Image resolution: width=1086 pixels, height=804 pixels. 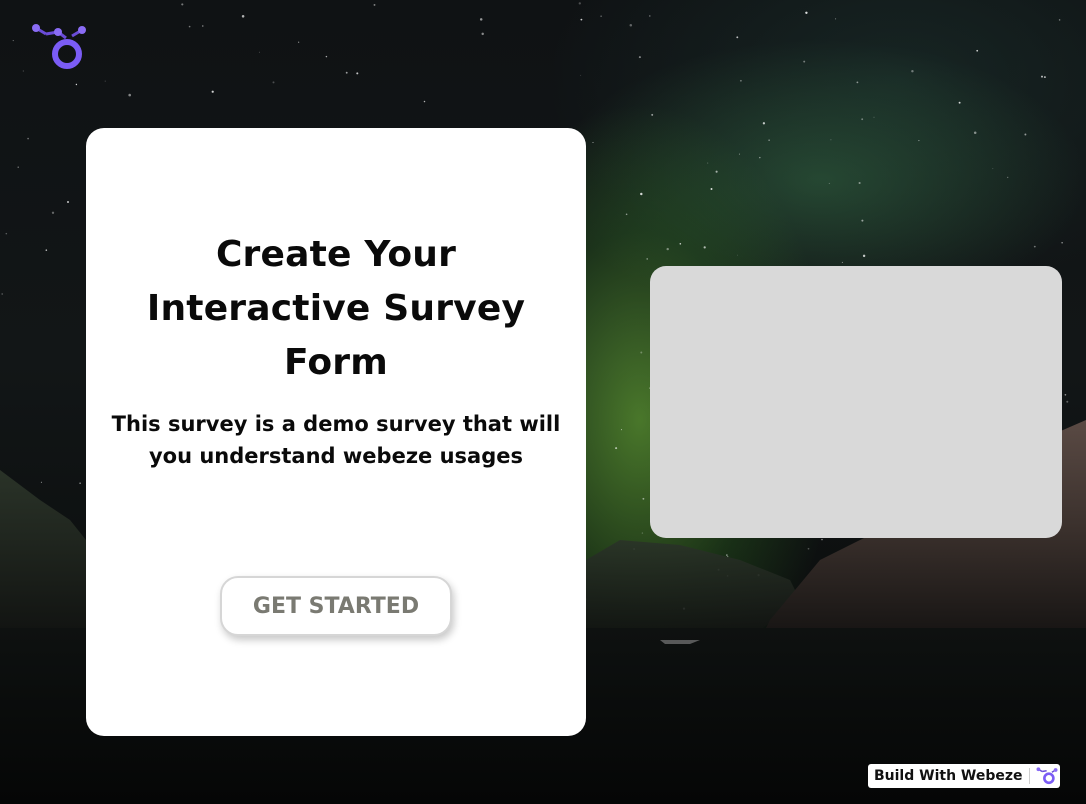 I want to click on badge-label: Build With Webeze, so click(x=948, y=776).